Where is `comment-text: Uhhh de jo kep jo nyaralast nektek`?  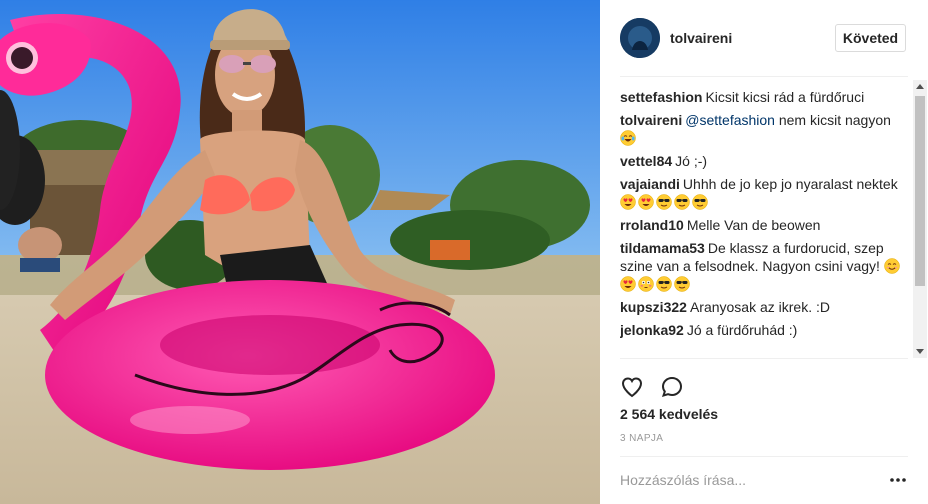
comment-text: Uhhh de jo kep jo nyaralast nektek is located at coordinates (790, 184).